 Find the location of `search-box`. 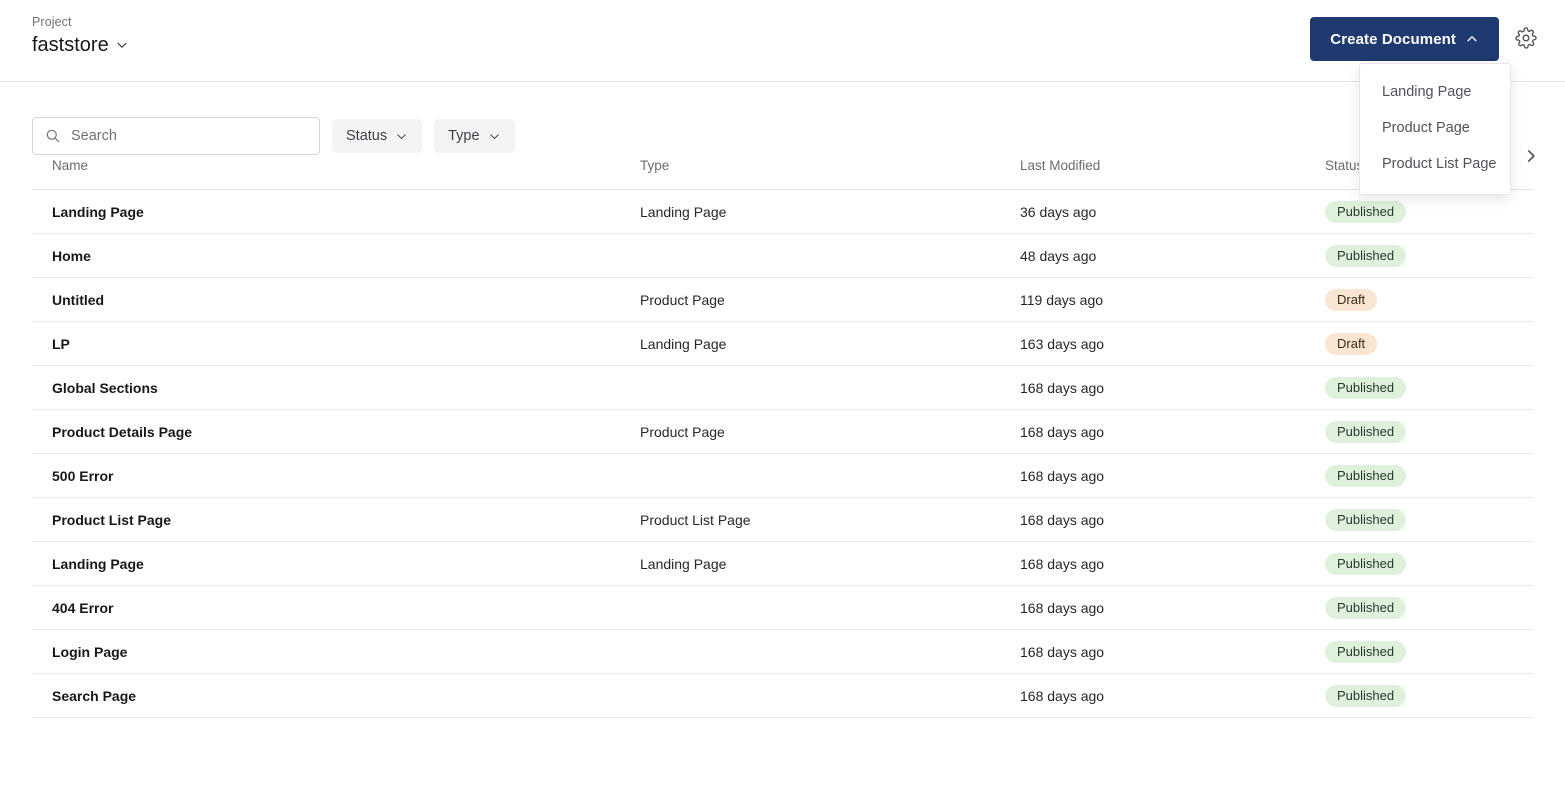

search-box is located at coordinates (176, 136).